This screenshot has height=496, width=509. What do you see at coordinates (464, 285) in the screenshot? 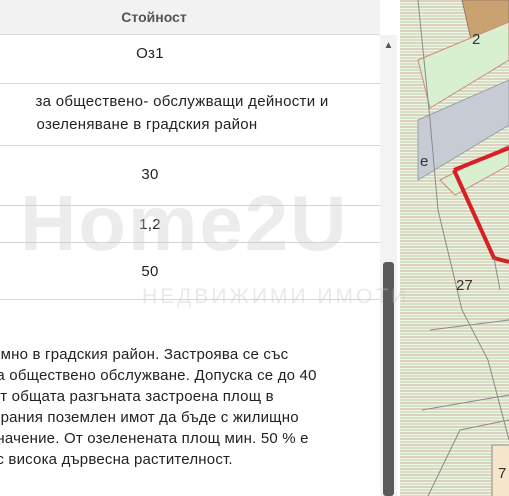
I see `map-label-plot-27: 27` at bounding box center [464, 285].